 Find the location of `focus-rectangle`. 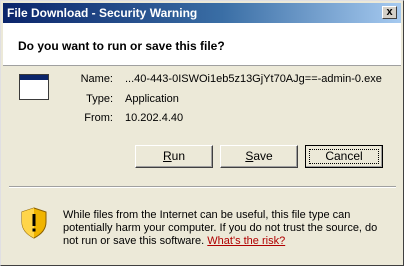

focus-rectangle is located at coordinates (344, 156).